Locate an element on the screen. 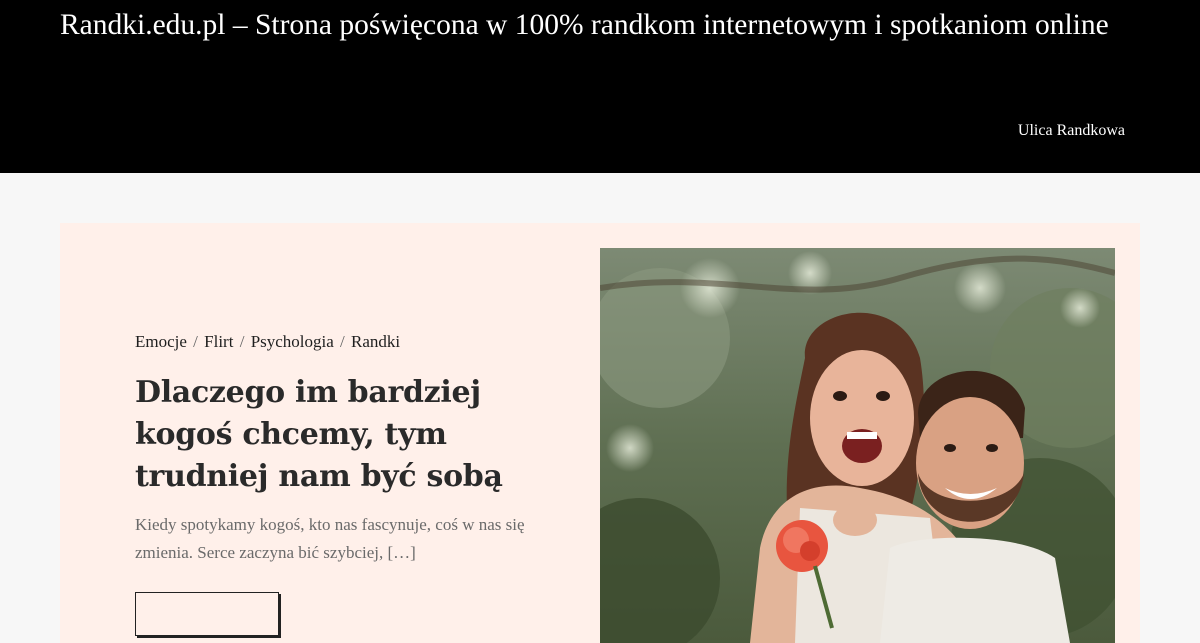  category-link-emocje: Emocje is located at coordinates (161, 341).